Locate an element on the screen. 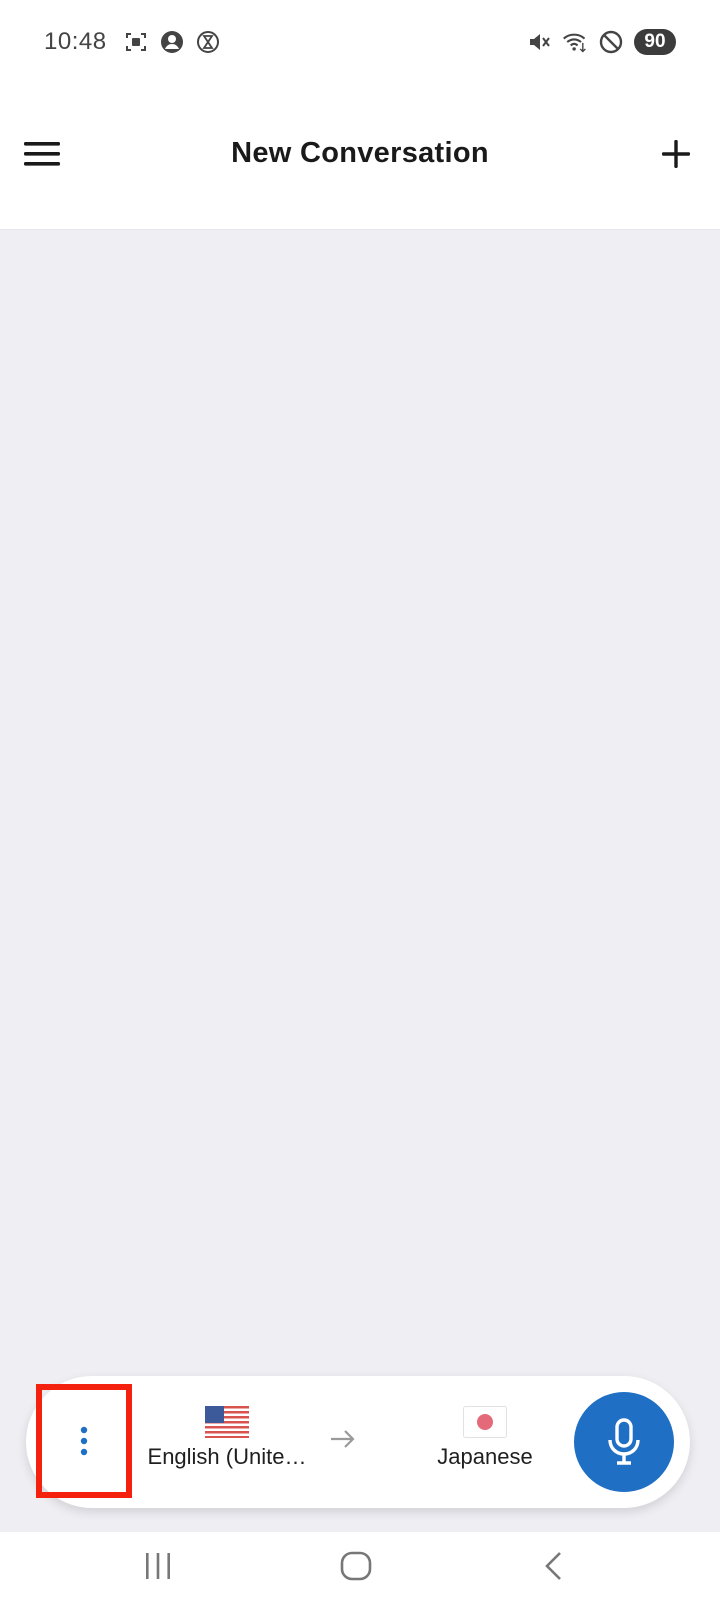 The height and width of the screenshot is (1600, 720). home-icon is located at coordinates (356, 1566).